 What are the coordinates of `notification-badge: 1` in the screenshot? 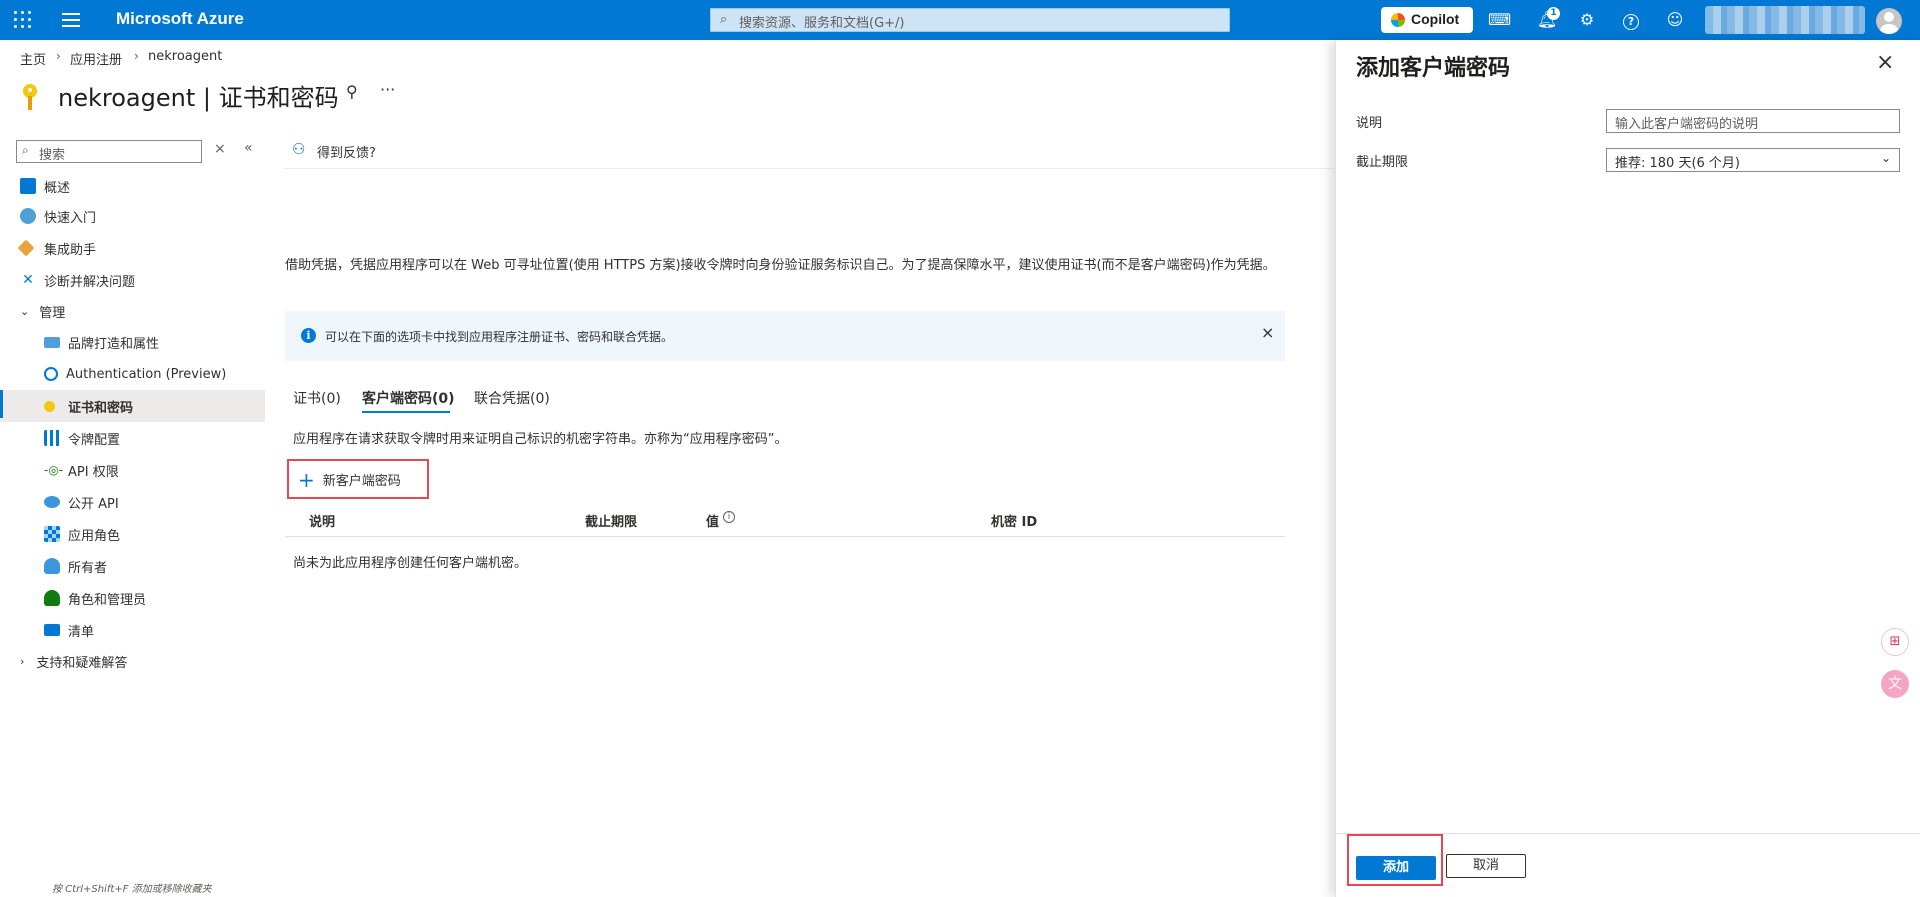 It's located at (1553, 13).